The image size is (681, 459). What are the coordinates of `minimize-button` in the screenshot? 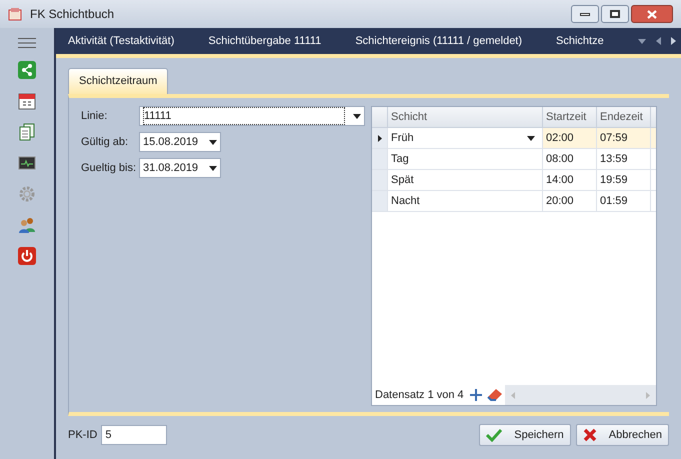 It's located at (585, 14).